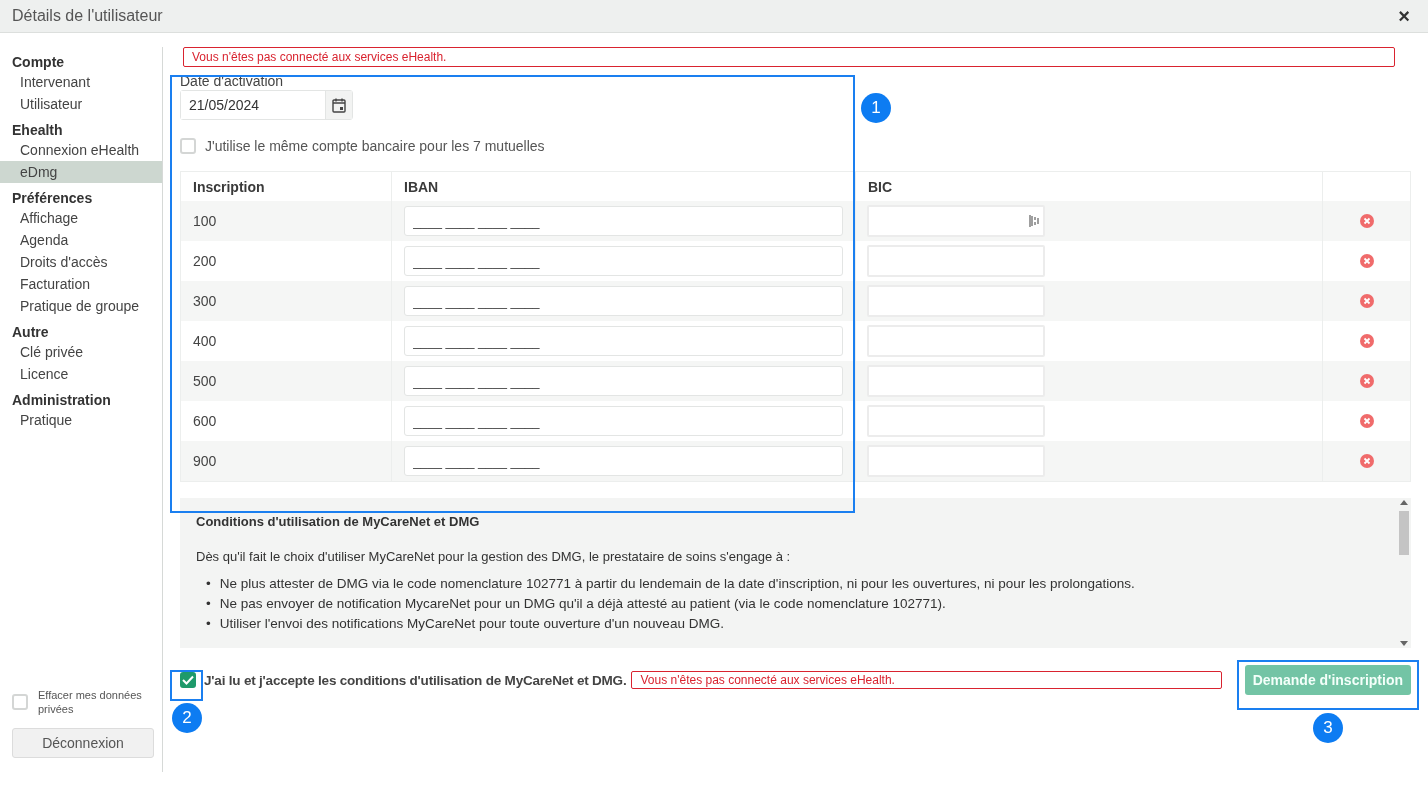 The width and height of the screenshot is (1428, 786). Describe the element at coordinates (205, 341) in the screenshot. I see `table-cell: 400` at that location.